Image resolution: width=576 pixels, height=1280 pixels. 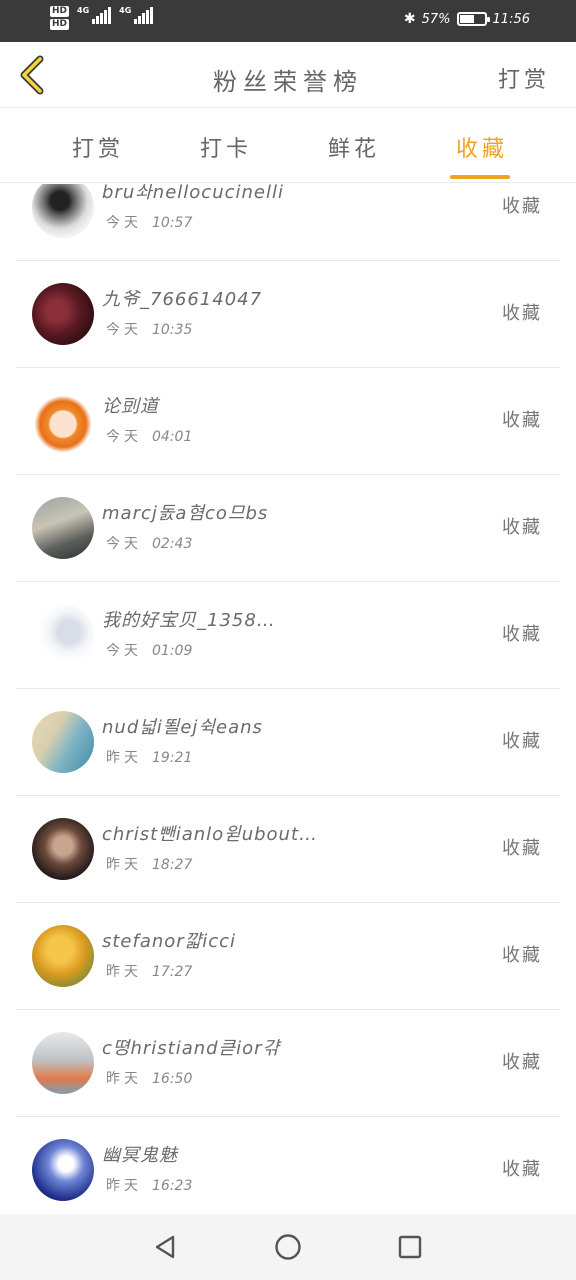 What do you see at coordinates (288, 314) in the screenshot?
I see `list-item: 九爷_766614047 今天 10:35 收藏` at bounding box center [288, 314].